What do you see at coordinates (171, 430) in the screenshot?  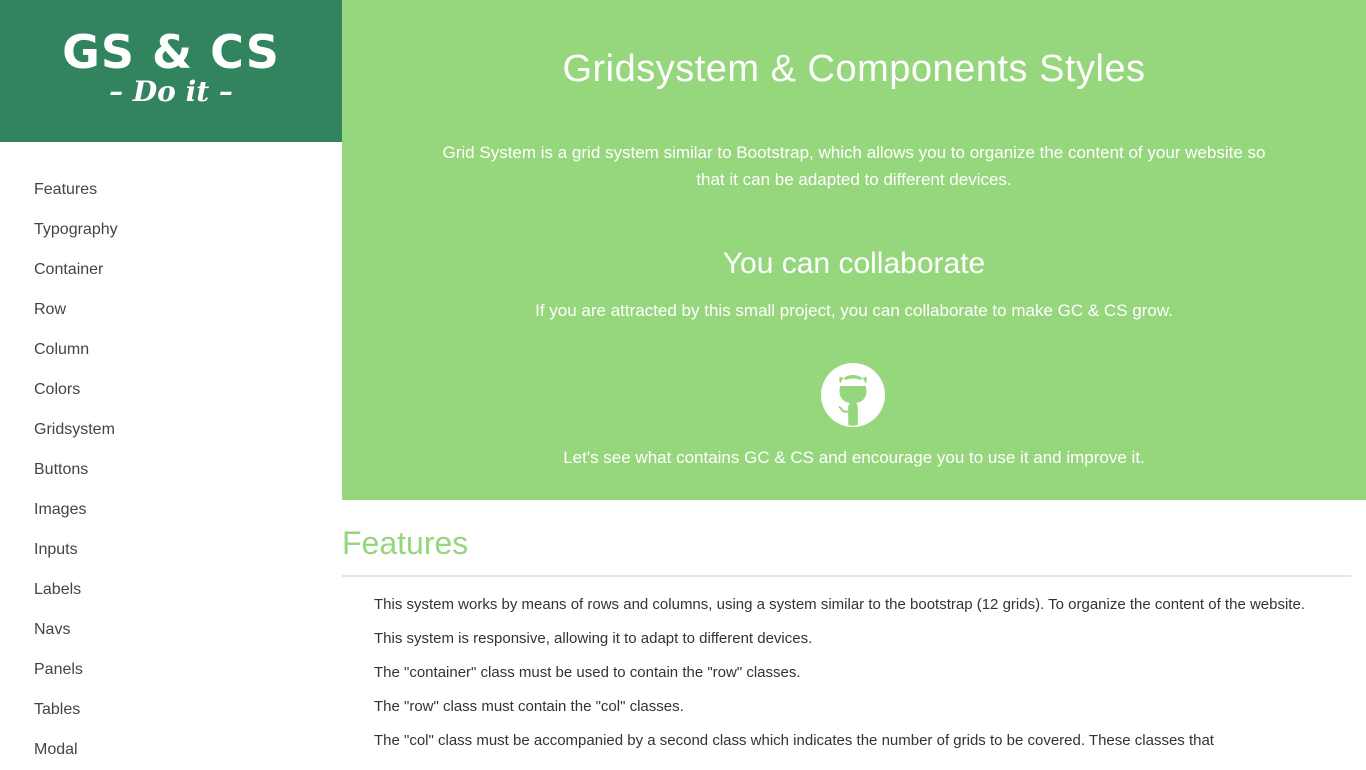 I see `sidebar-item-gridsystem: Gridsystem` at bounding box center [171, 430].